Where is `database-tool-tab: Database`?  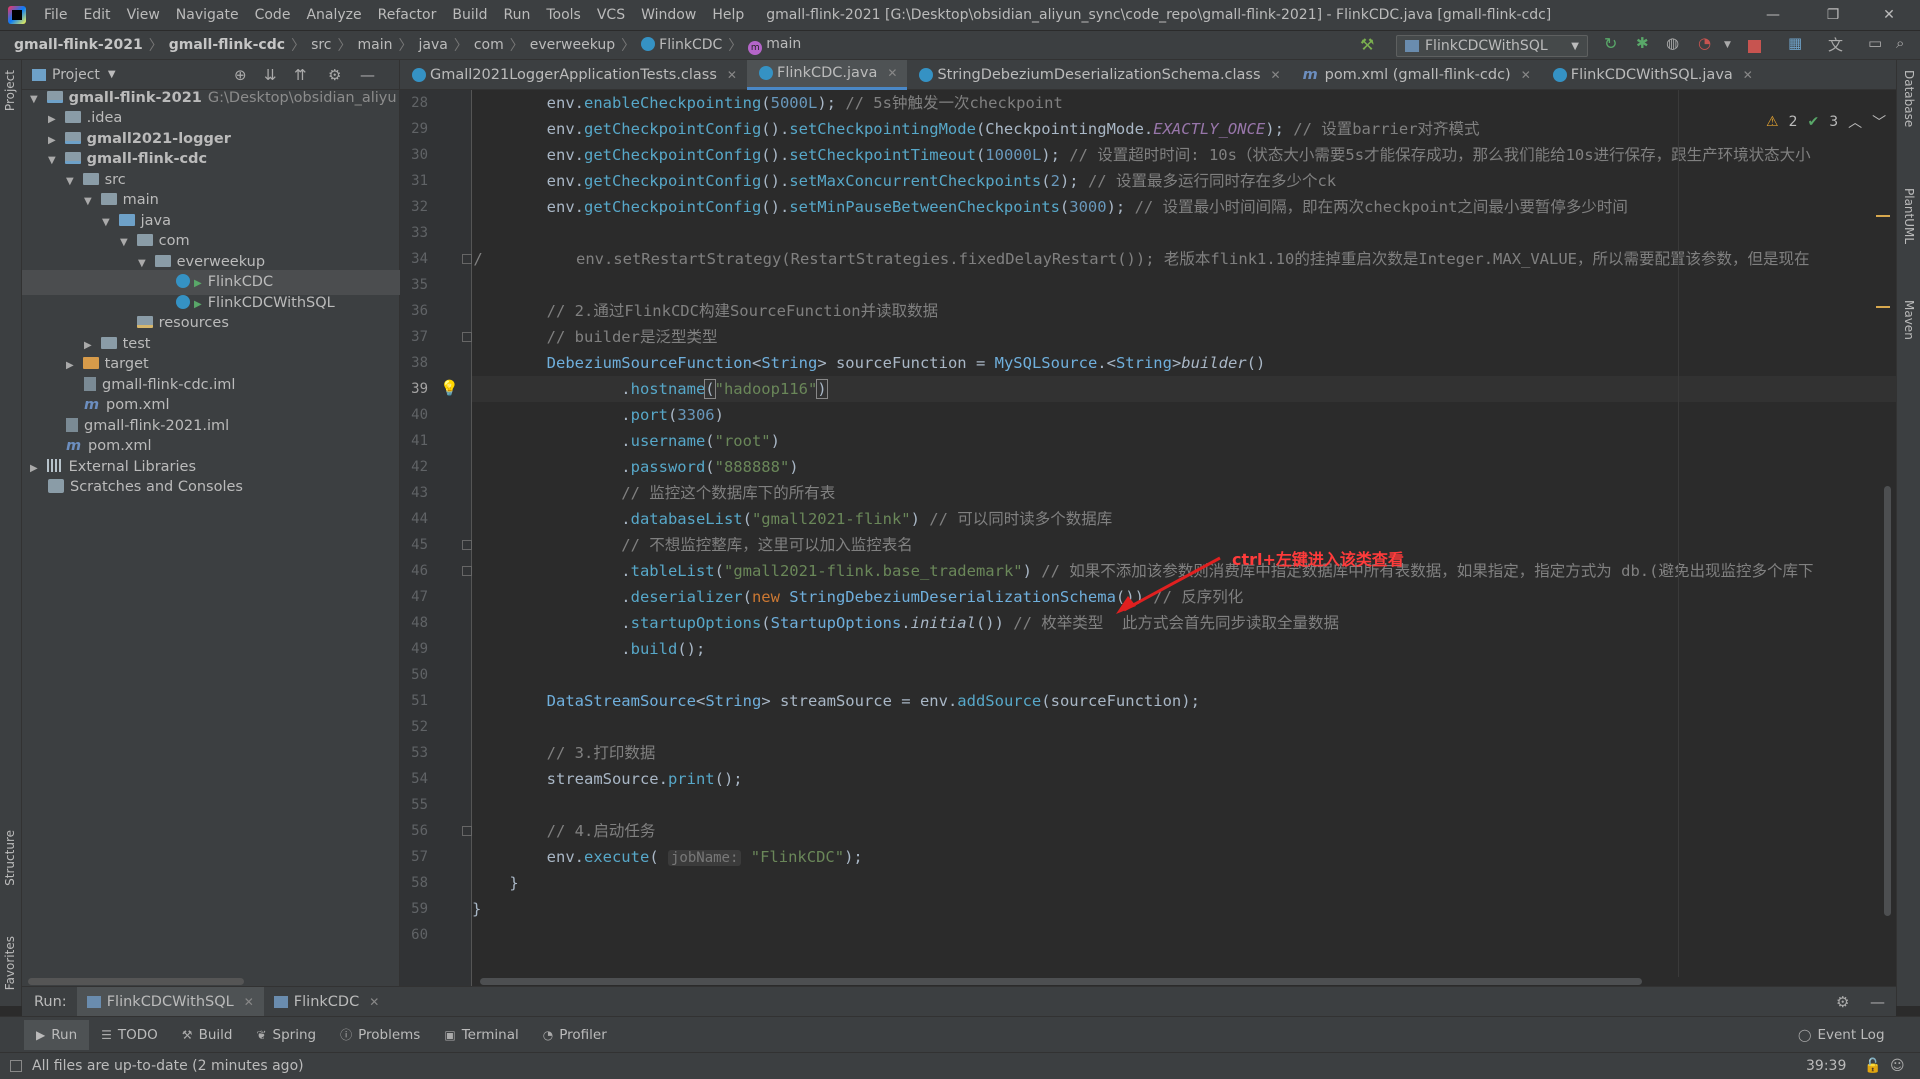
database-tool-tab: Database is located at coordinates (1909, 98).